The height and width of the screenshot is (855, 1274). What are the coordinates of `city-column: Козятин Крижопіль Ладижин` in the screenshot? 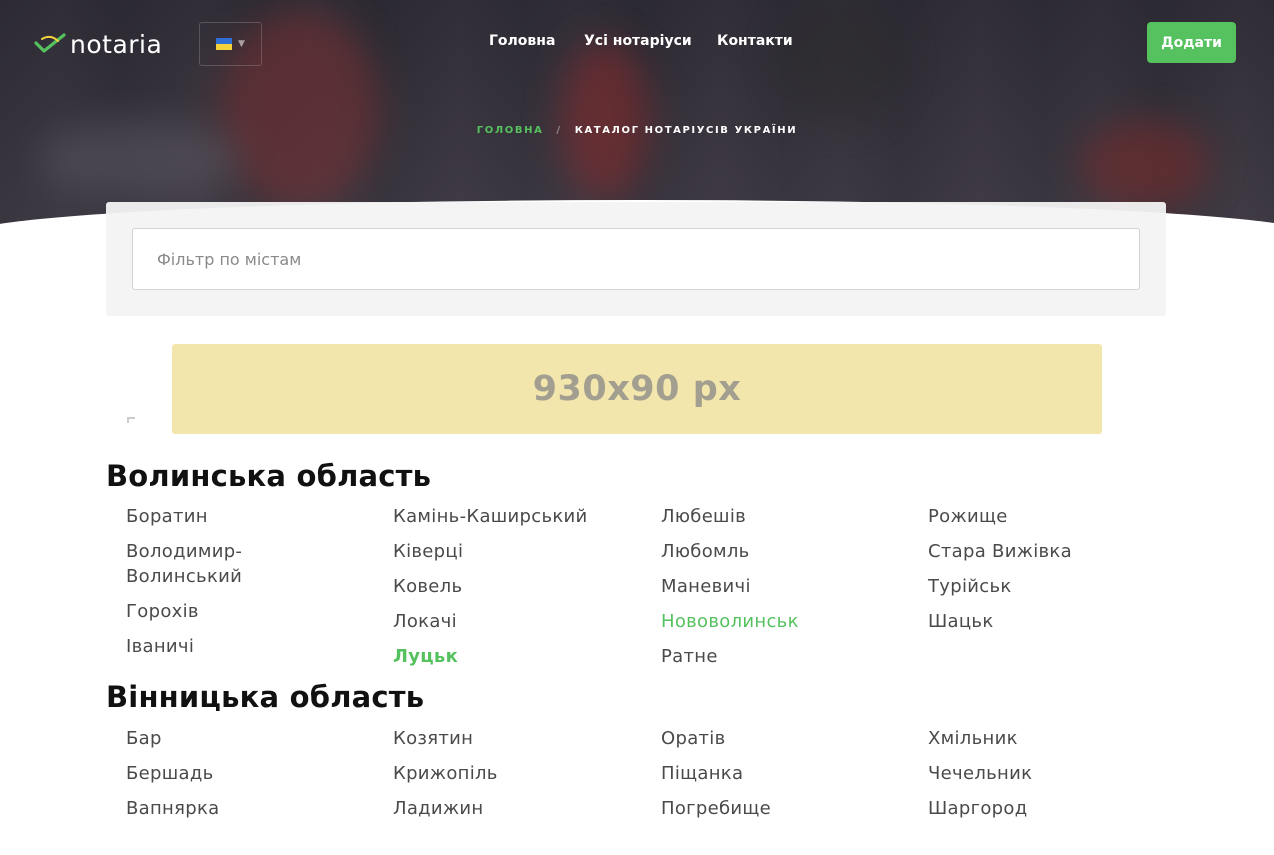 It's located at (518, 778).